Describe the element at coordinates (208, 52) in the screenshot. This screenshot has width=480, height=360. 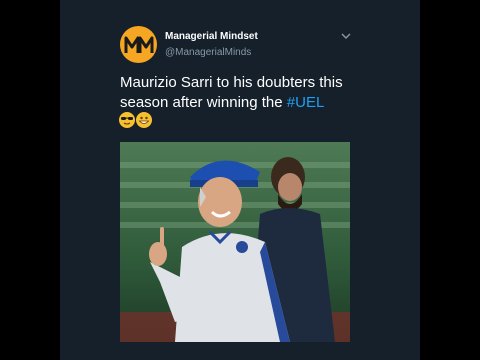
I see `user-handle: @ManagerialMinds` at that location.